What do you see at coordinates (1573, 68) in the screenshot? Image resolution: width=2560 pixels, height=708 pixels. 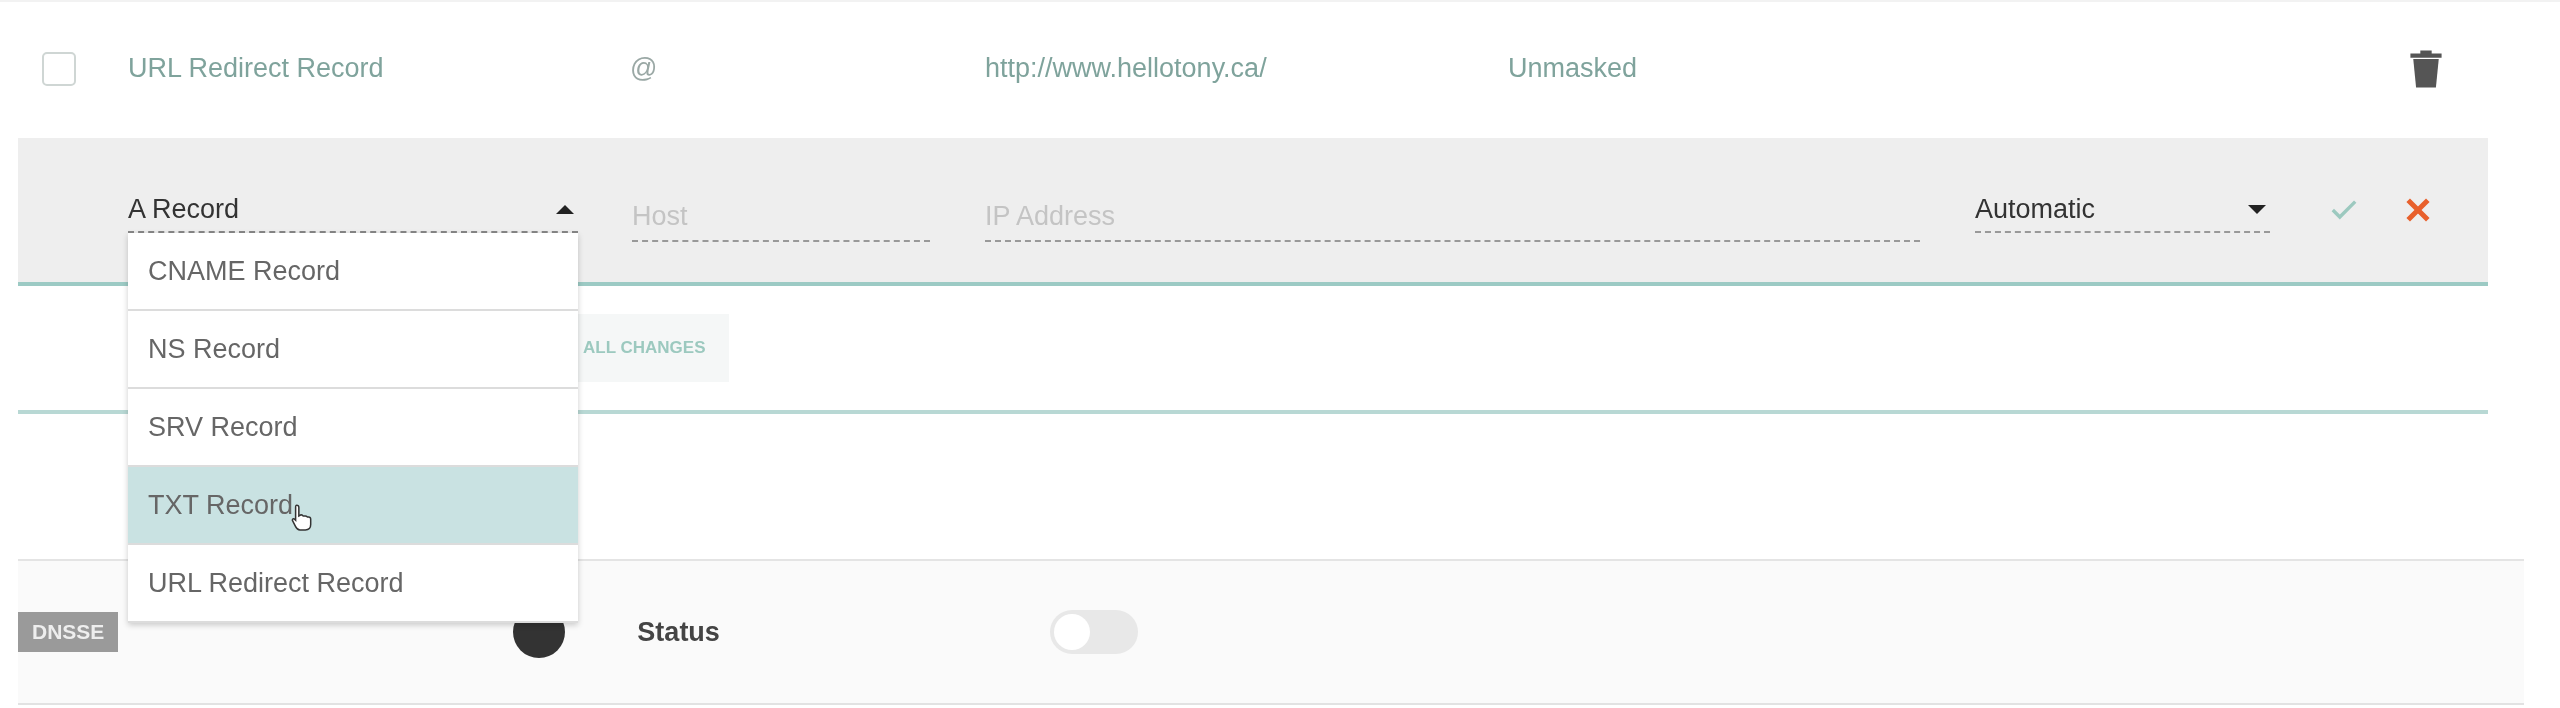 I see `record-mode: Unmasked` at bounding box center [1573, 68].